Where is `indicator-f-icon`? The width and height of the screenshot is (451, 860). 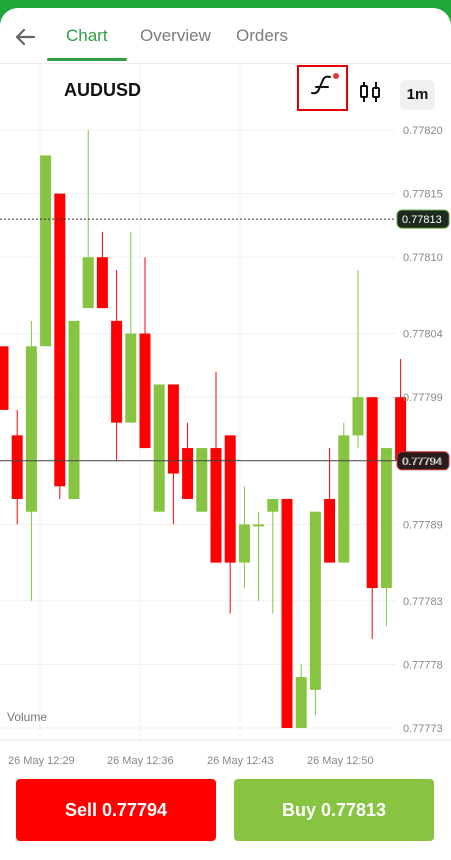
indicator-f-icon is located at coordinates (321, 85).